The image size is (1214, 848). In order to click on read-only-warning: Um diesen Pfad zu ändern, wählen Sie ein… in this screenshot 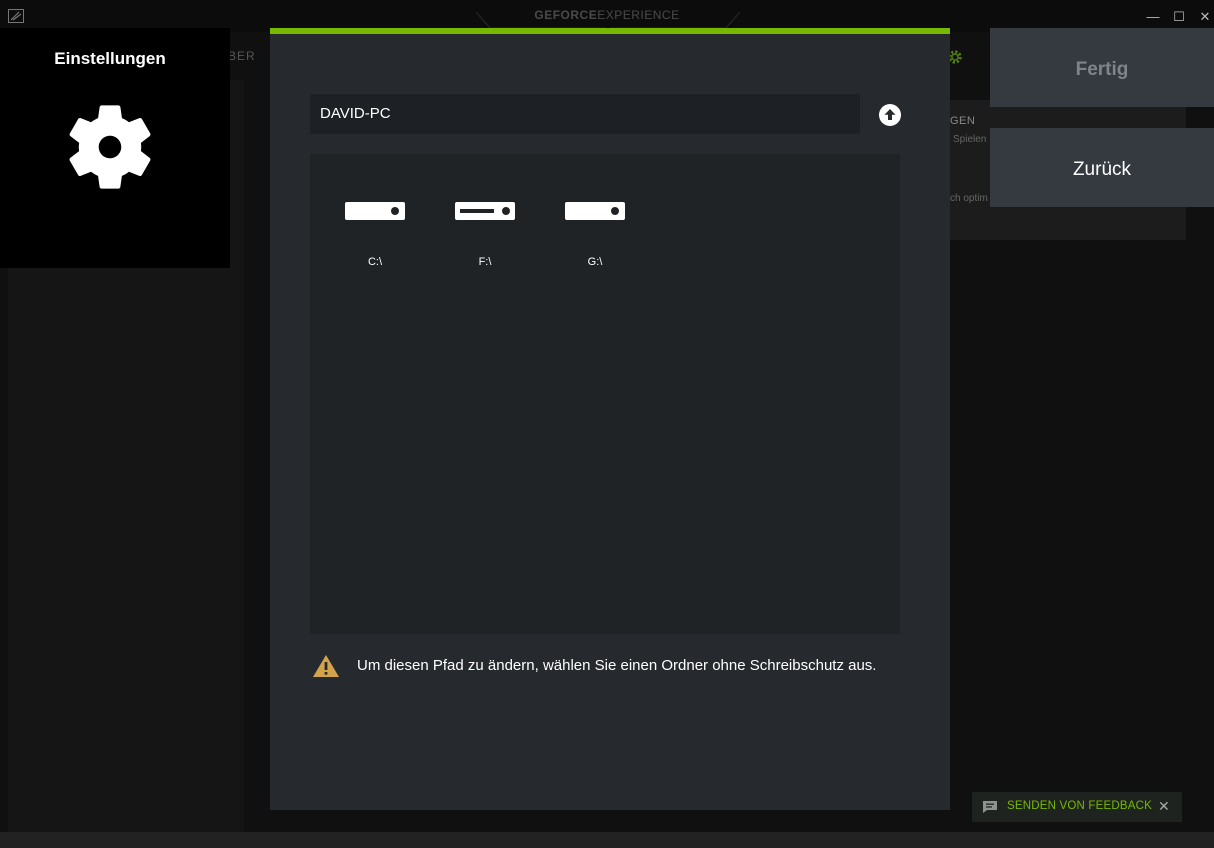, I will do `click(620, 667)`.